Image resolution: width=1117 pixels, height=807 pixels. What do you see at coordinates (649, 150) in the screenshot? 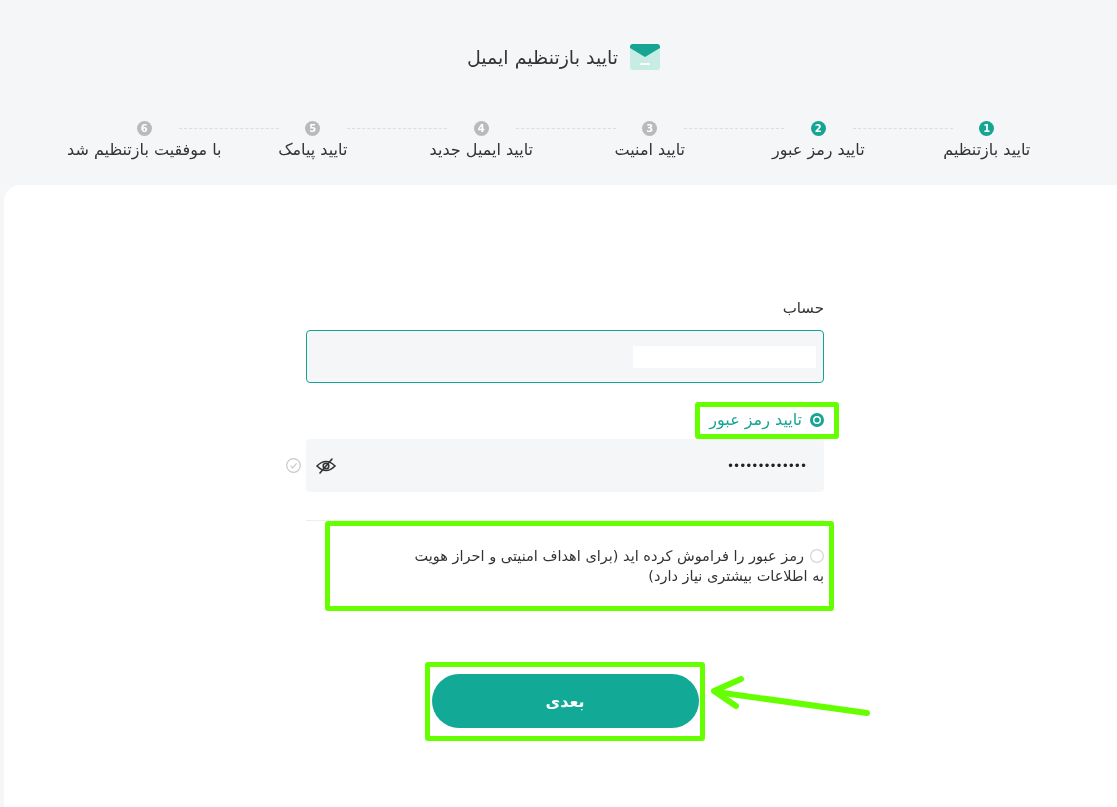
I see `step-label: تایید امنیت` at bounding box center [649, 150].